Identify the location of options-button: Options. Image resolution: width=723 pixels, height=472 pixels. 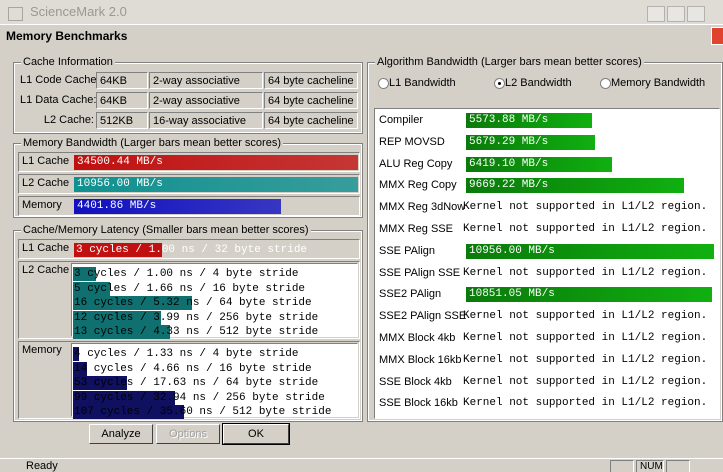
(188, 434).